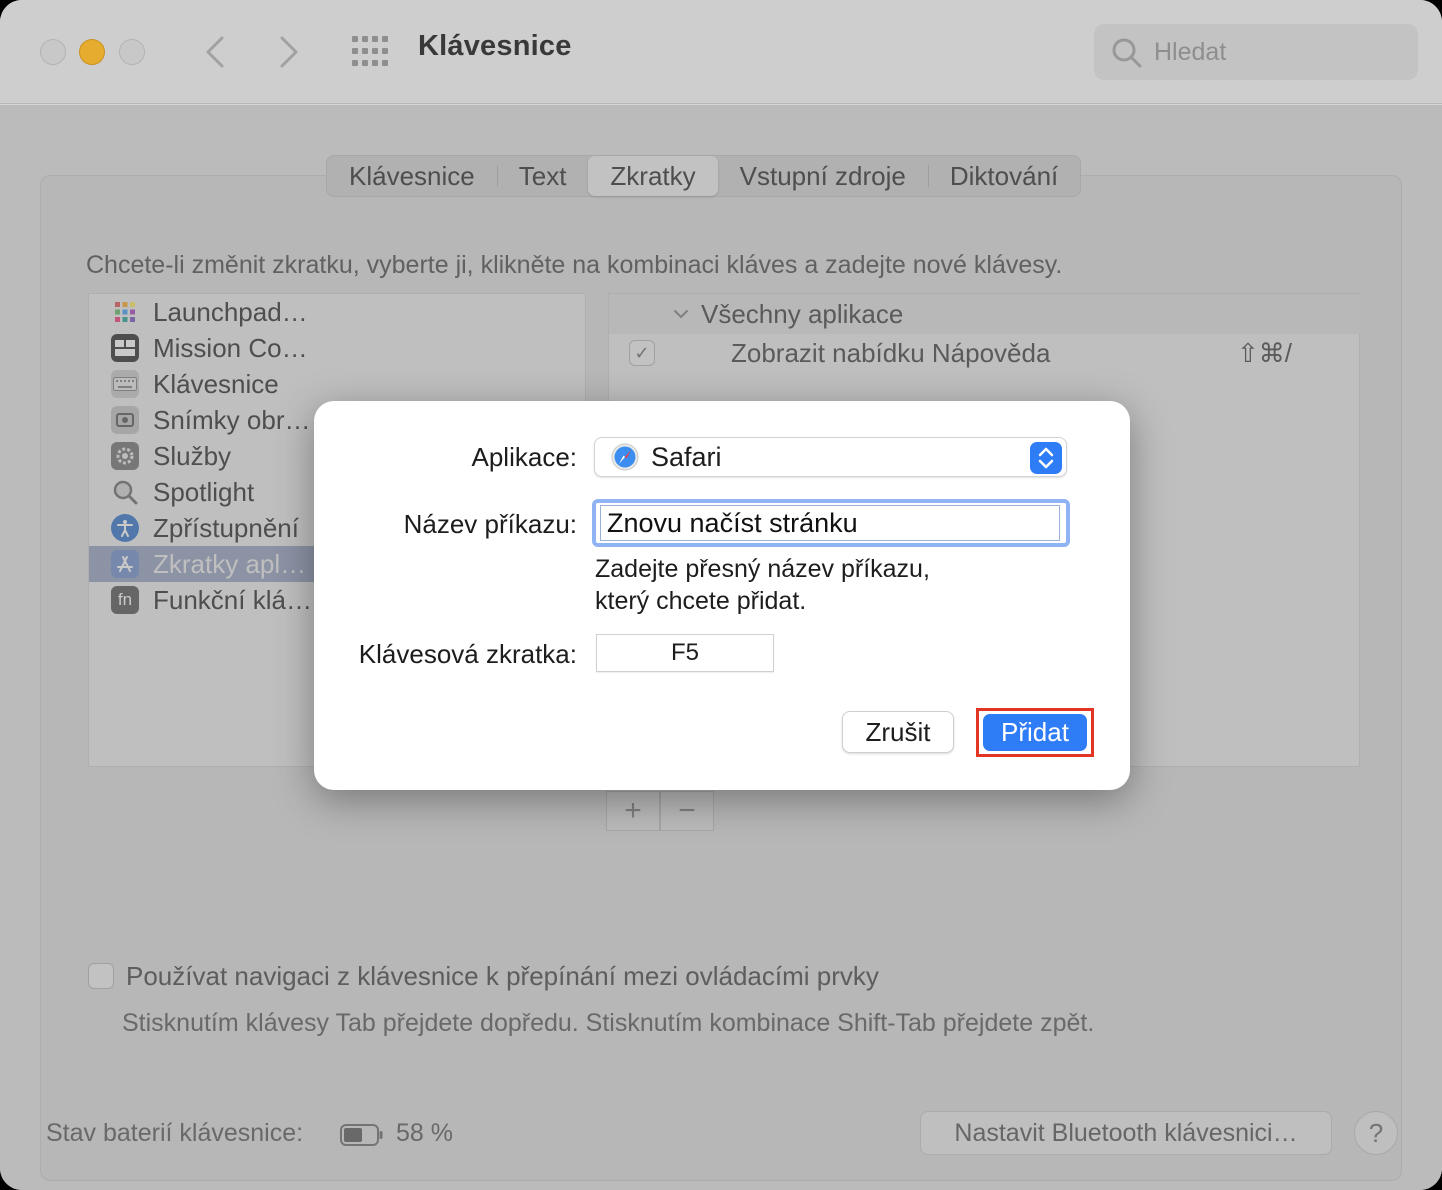 The image size is (1442, 1190). I want to click on command-help-line2: který chcete přidat., so click(701, 601).